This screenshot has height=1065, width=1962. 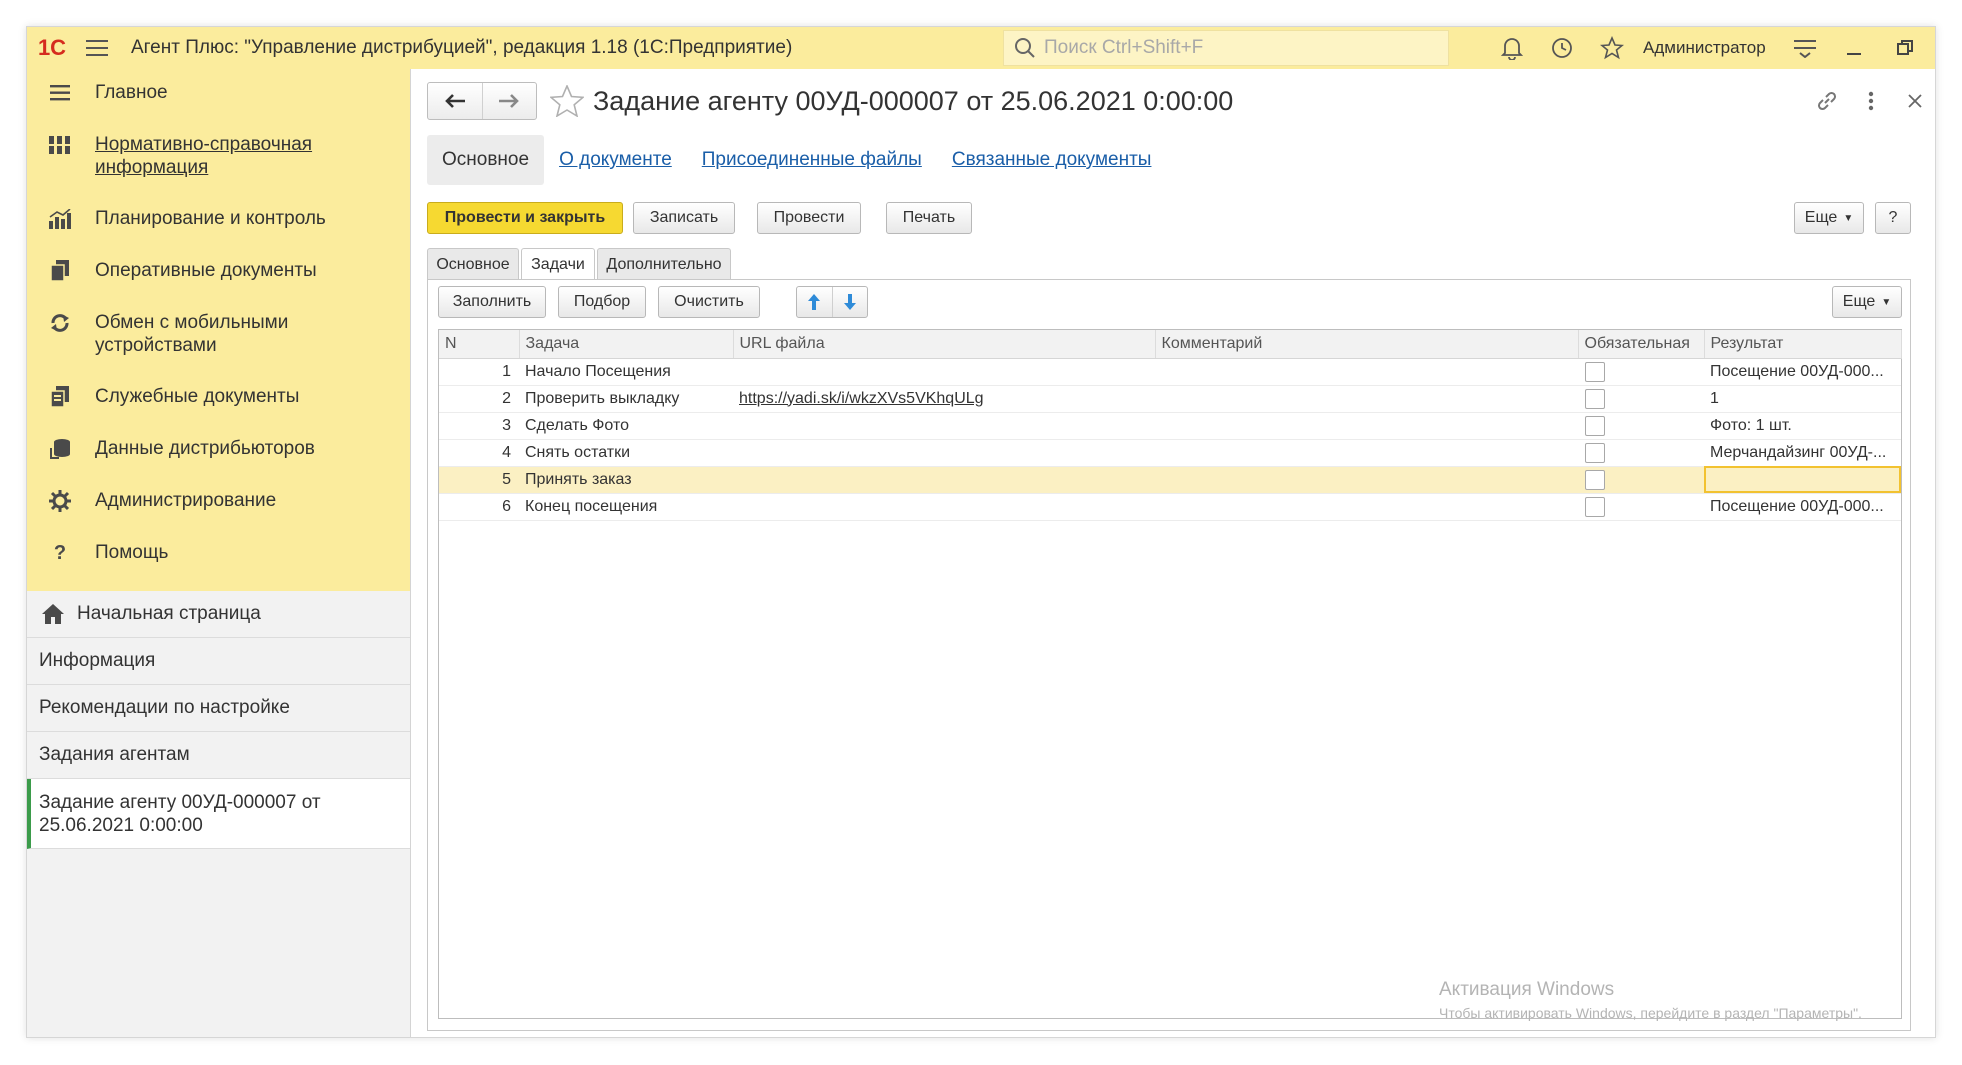 I want to click on tab-about-document: О документе, so click(x=615, y=160).